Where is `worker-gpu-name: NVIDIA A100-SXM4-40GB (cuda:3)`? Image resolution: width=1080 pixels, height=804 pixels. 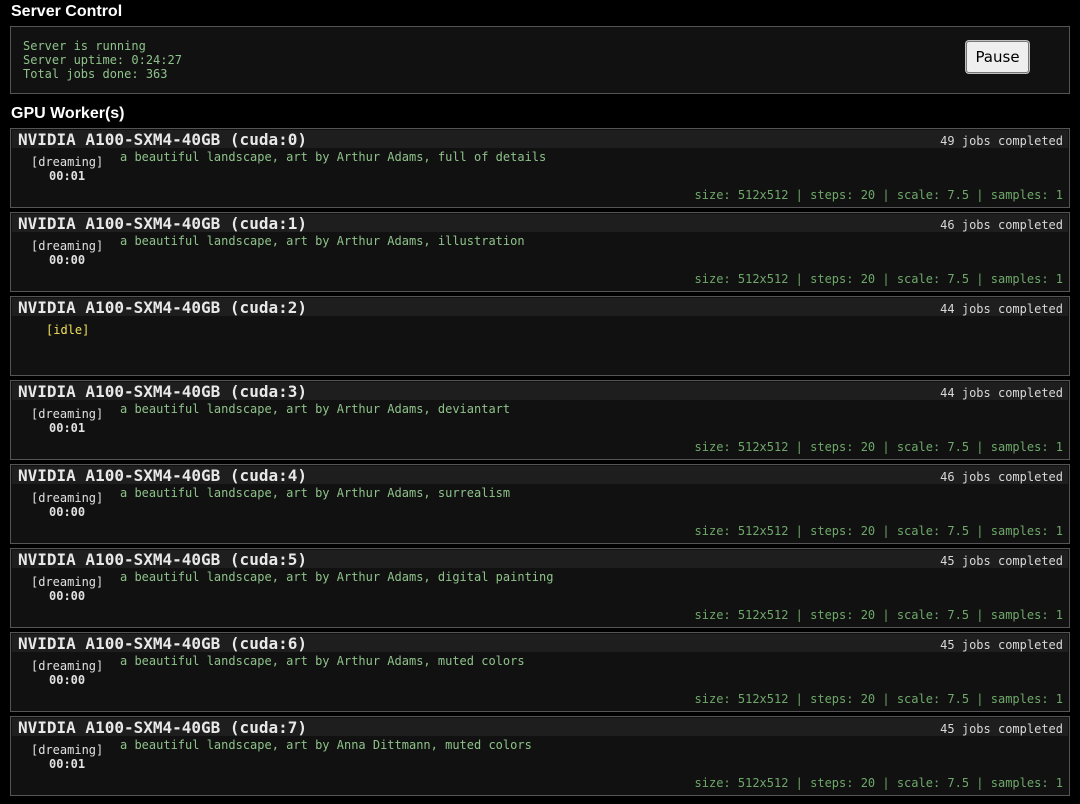
worker-gpu-name: NVIDIA A100-SXM4-40GB (cuda:3) is located at coordinates (162, 391).